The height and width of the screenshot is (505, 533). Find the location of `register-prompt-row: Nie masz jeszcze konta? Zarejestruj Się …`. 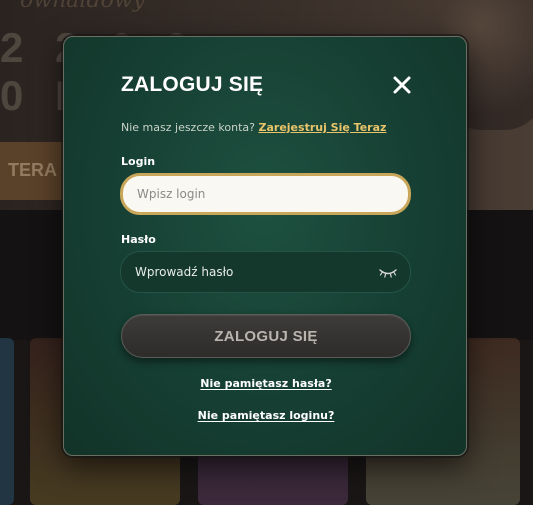

register-prompt-row: Nie masz jeszcze konta? Zarejestruj Się … is located at coordinates (253, 127).